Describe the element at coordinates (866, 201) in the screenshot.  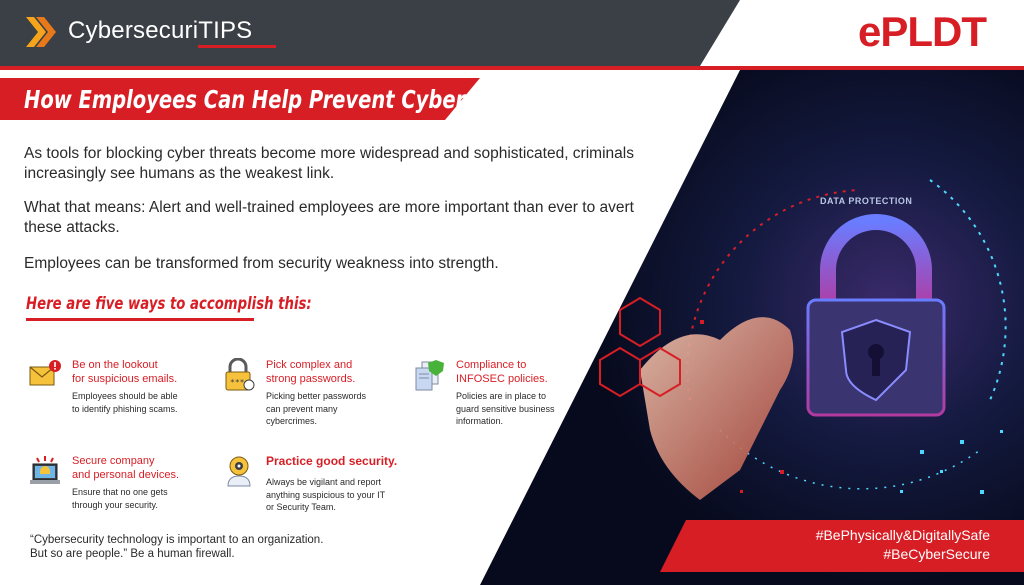
I see `hero-label: DATA PROTECTION` at that location.